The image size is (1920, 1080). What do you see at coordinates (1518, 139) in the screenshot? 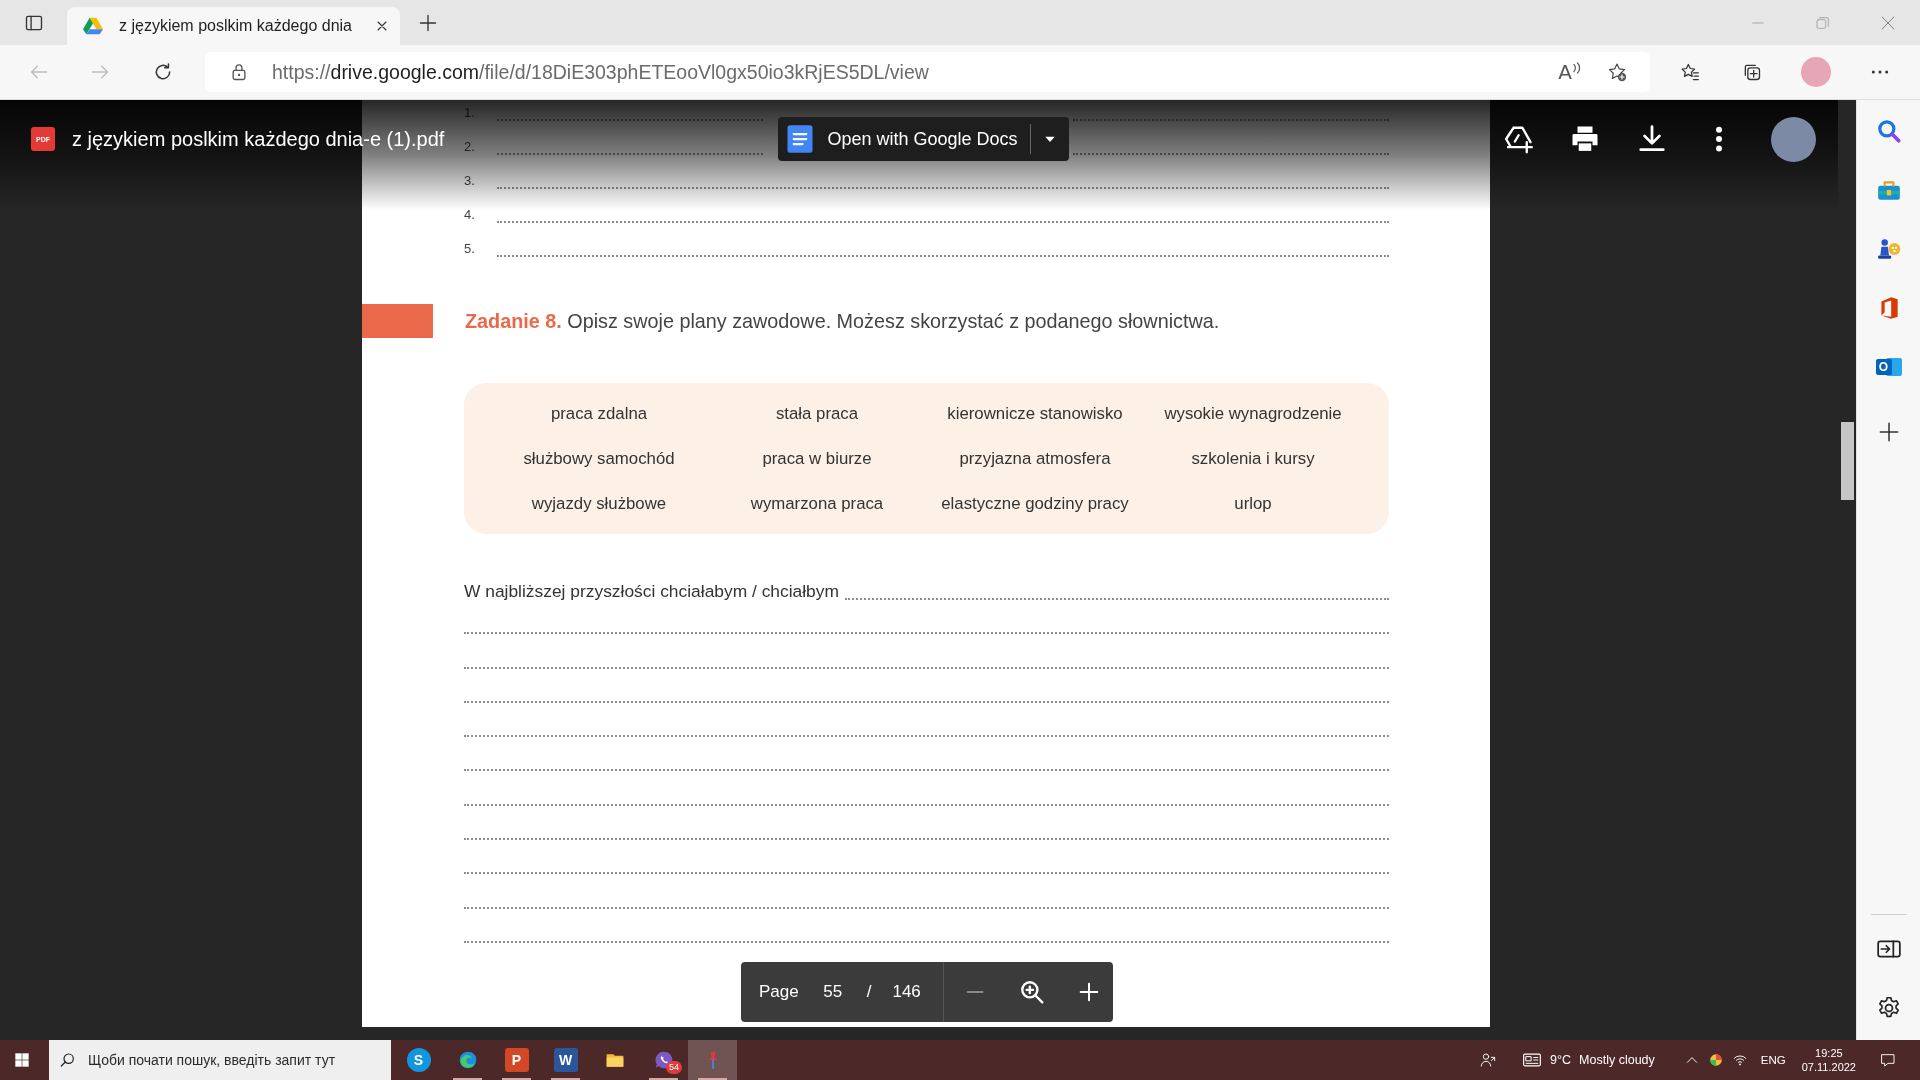
I see `add-to-drive-icon` at bounding box center [1518, 139].